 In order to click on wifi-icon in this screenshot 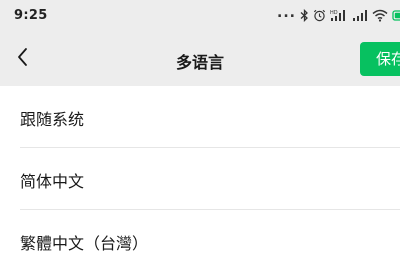, I will do `click(380, 15)`.